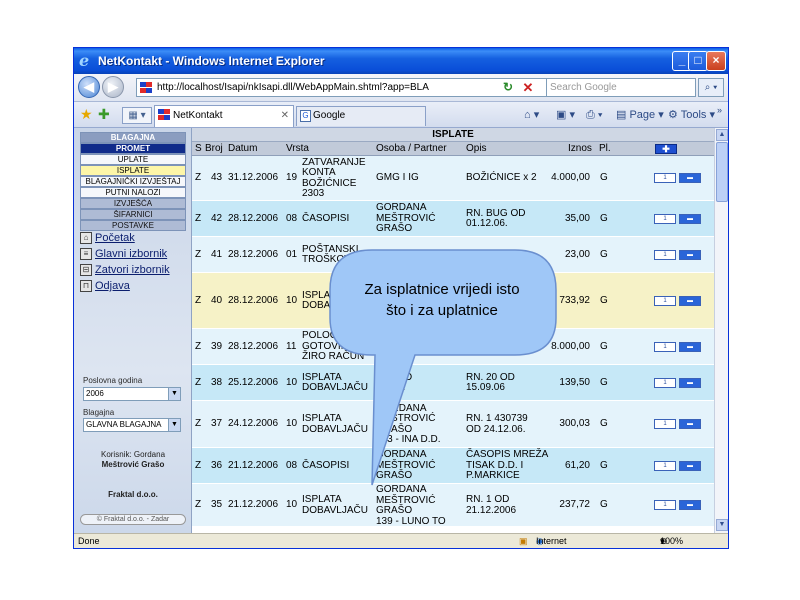  Describe the element at coordinates (133, 148) in the screenshot. I see `menu-item-promet: PROMET` at that location.